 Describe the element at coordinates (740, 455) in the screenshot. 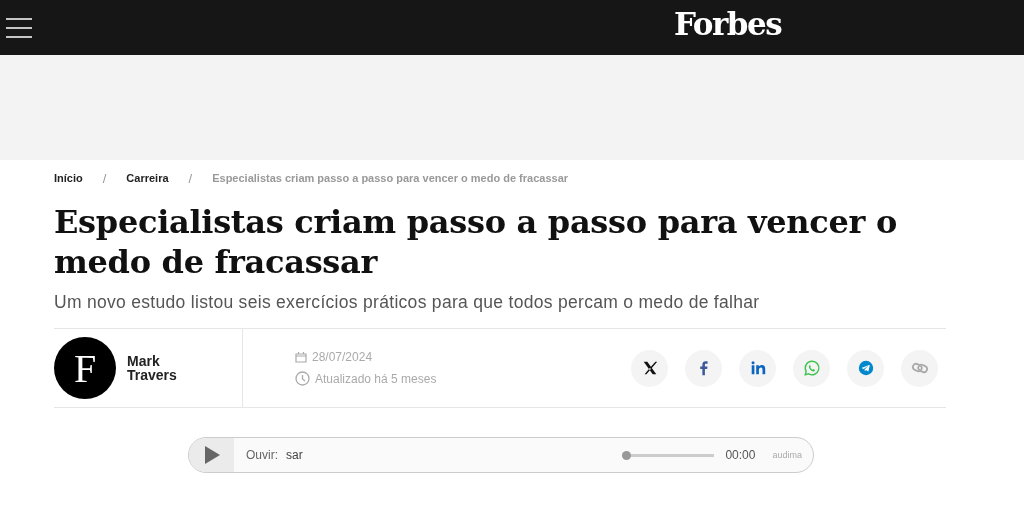

I see `time-display: 00:00` at that location.